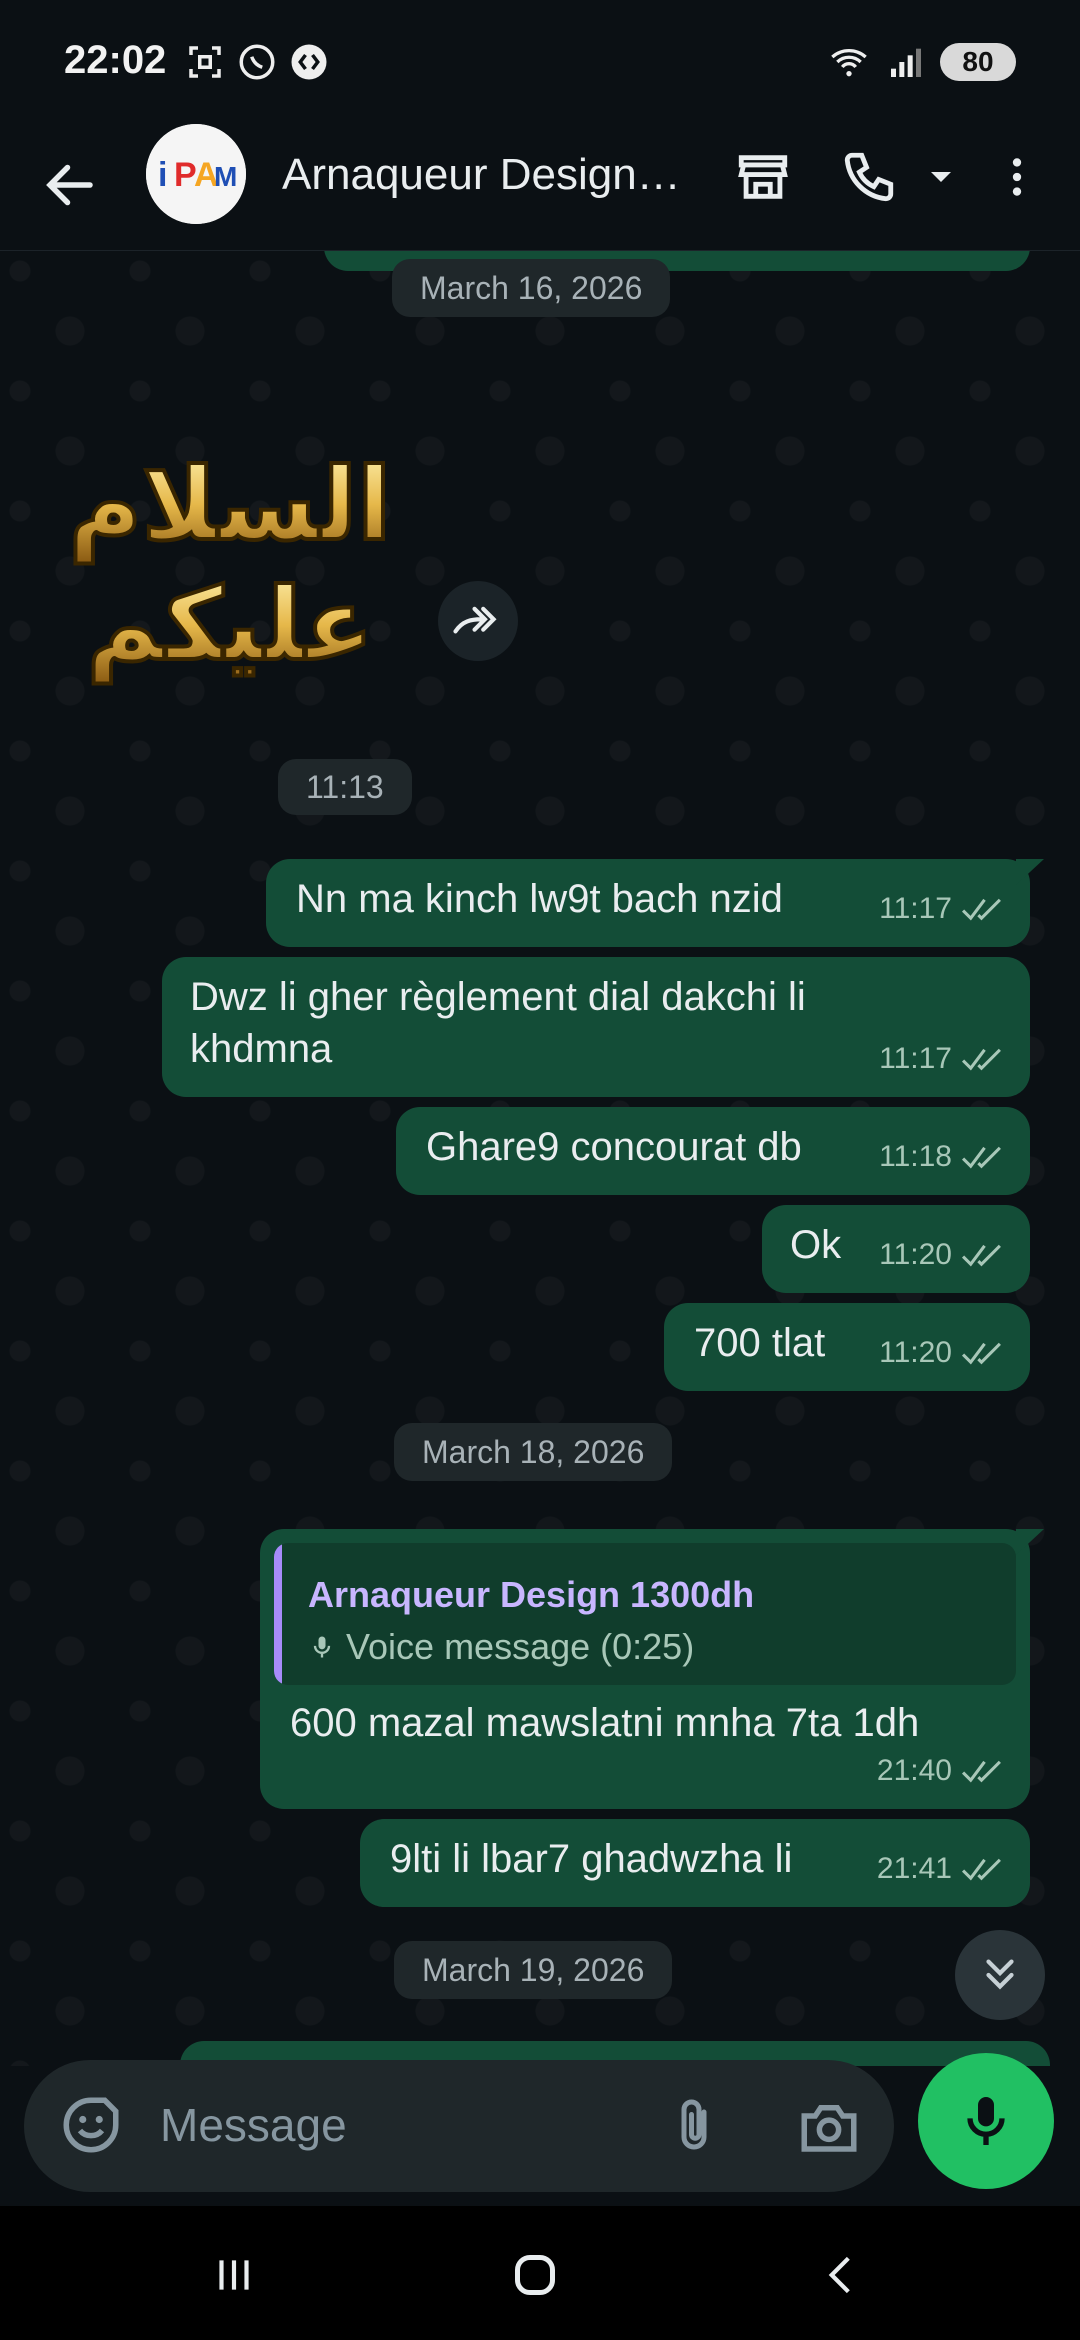 This screenshot has width=1080, height=2340. Describe the element at coordinates (605, 1723) in the screenshot. I see `message-text: 600 mazal mawslatni mnha 7ta 1dh` at that location.